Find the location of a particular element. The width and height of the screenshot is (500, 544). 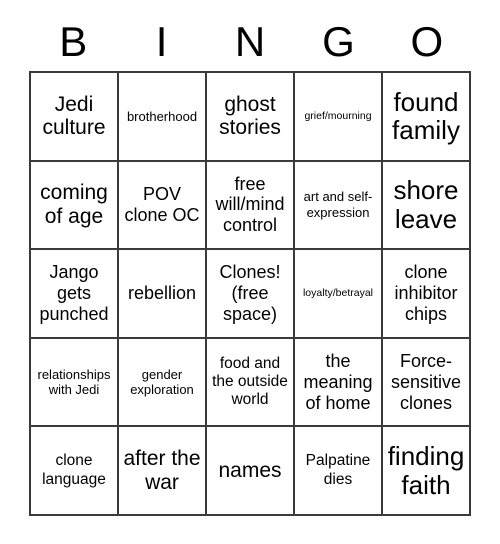

bingo-cell-label: clone inhibitor chips is located at coordinates (426, 293).